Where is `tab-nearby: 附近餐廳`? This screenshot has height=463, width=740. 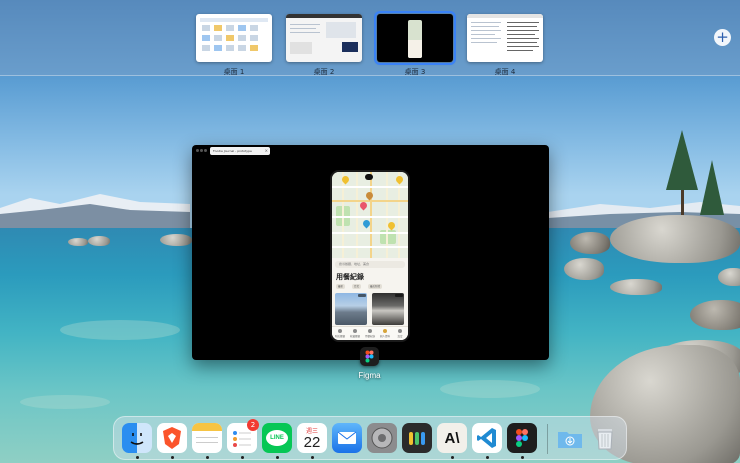
tab-nearby: 附近餐廳 is located at coordinates (340, 333).